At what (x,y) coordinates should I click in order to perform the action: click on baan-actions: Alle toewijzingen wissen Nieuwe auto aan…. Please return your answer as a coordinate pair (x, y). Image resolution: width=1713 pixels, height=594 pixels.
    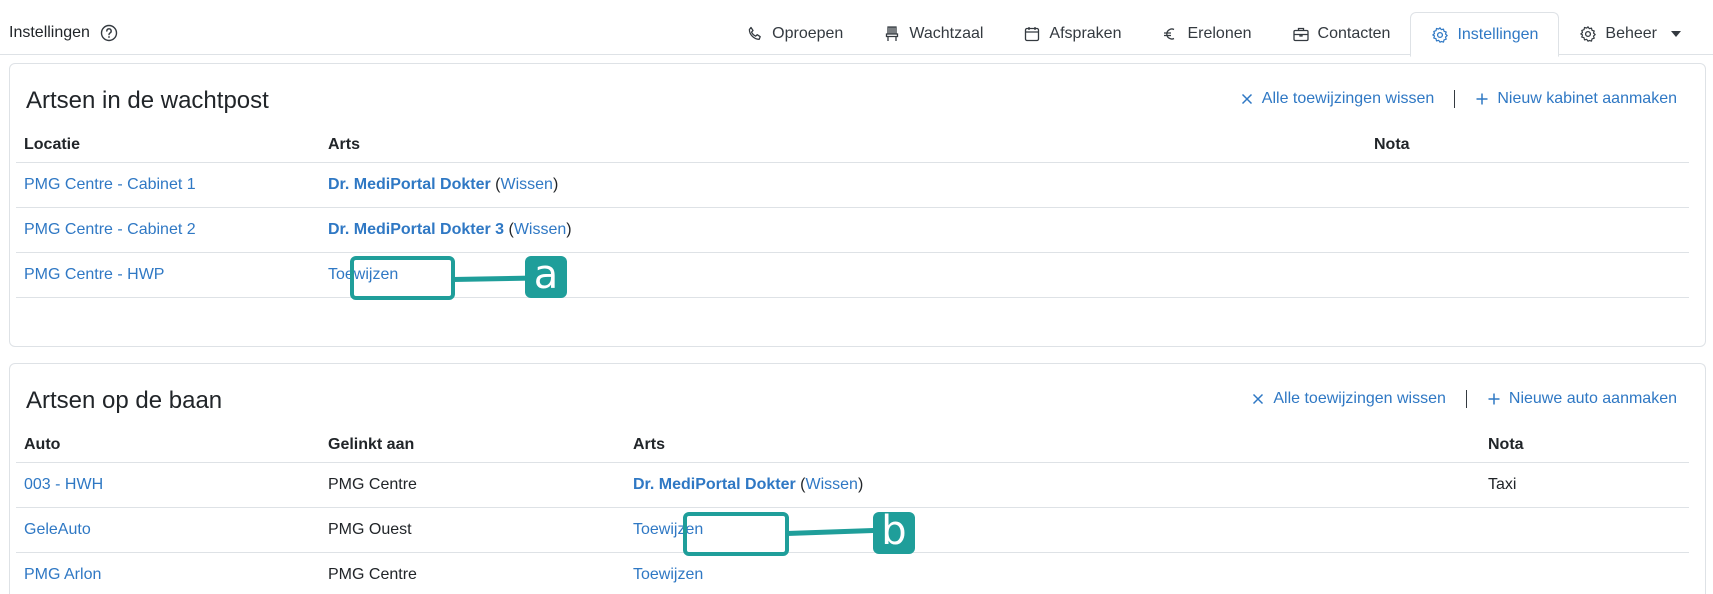
    Looking at the image, I should click on (1464, 399).